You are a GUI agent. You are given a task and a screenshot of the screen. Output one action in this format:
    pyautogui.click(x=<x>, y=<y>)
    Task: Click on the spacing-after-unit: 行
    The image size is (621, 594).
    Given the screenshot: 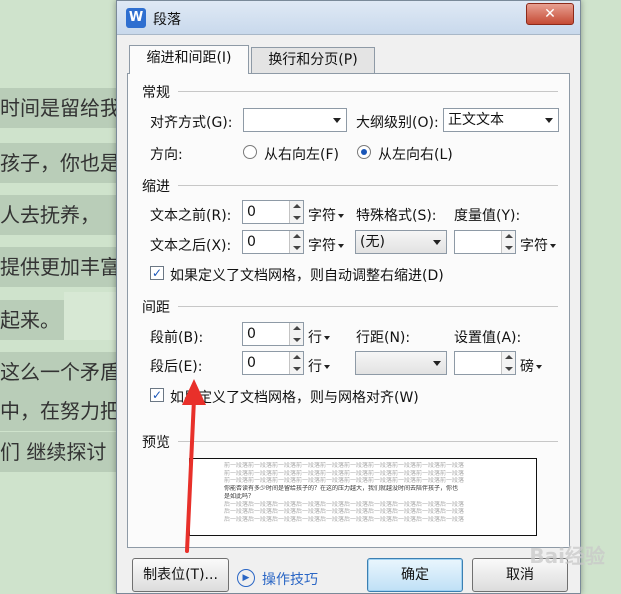 What is the action you would take?
    pyautogui.click(x=319, y=366)
    